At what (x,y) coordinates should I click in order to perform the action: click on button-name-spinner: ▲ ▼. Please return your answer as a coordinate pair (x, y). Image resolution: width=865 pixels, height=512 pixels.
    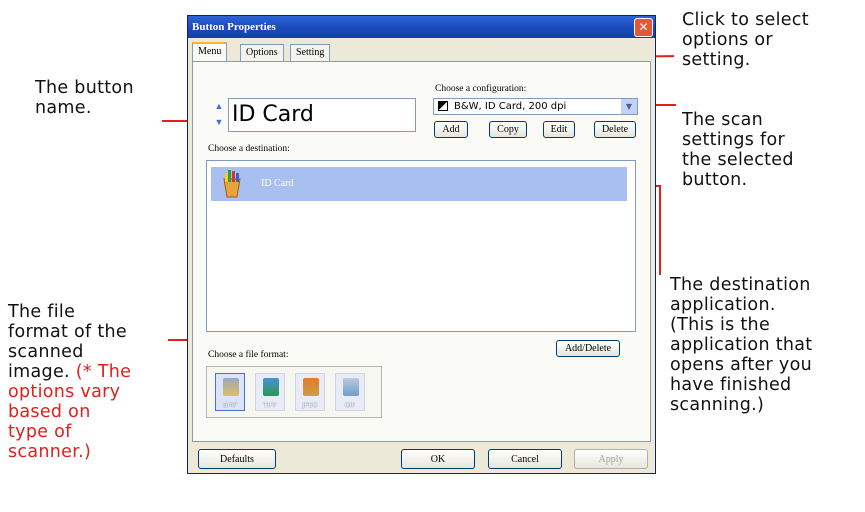
    Looking at the image, I should click on (219, 115).